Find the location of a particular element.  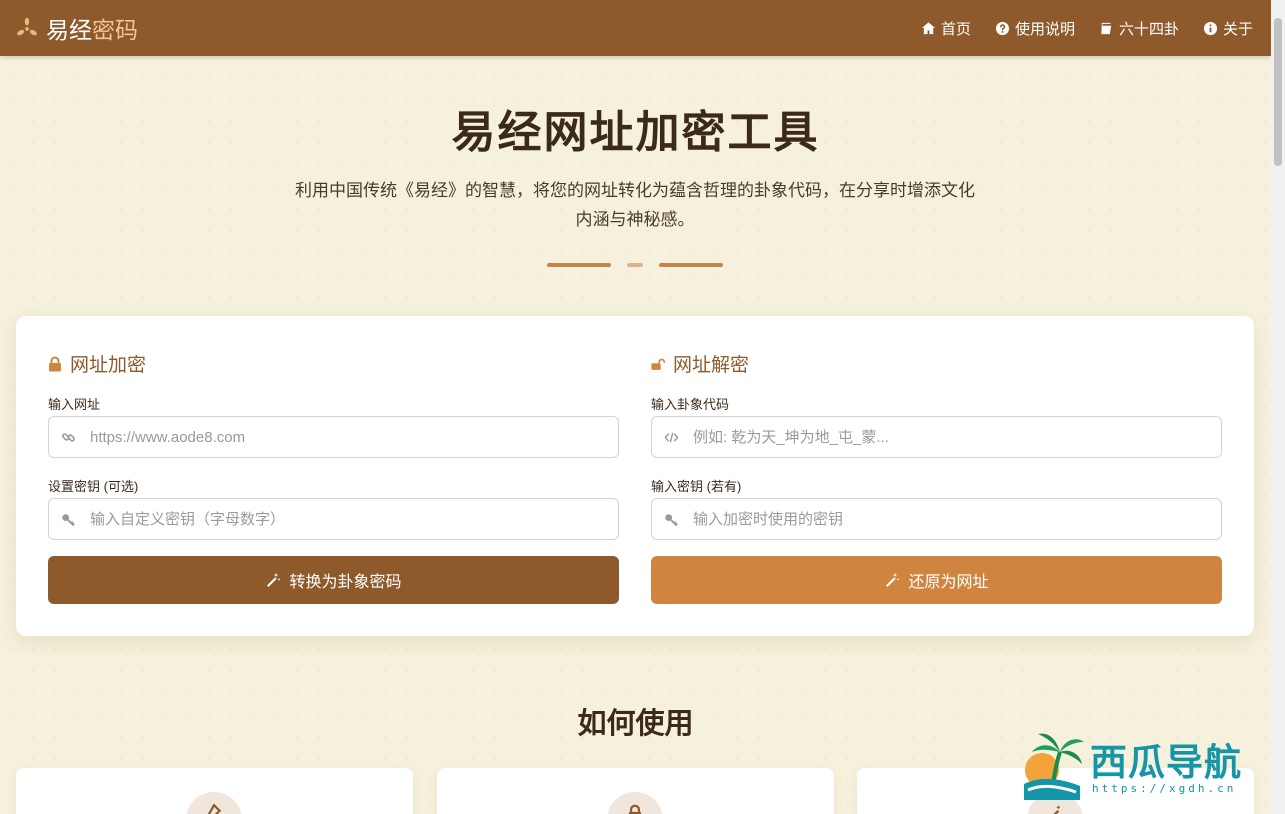

brand-name: 易经密码 is located at coordinates (92, 28).